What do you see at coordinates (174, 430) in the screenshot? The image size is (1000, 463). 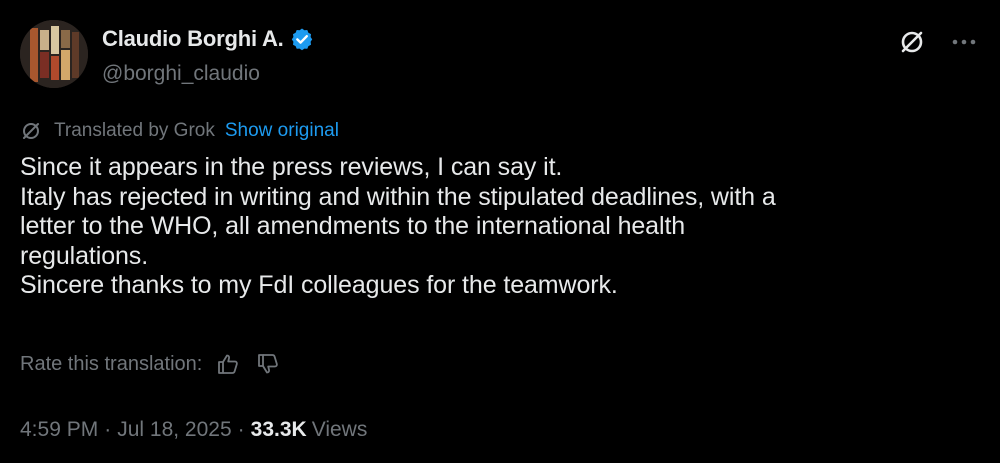 I see `tweet-date: Jul 18, 2025` at bounding box center [174, 430].